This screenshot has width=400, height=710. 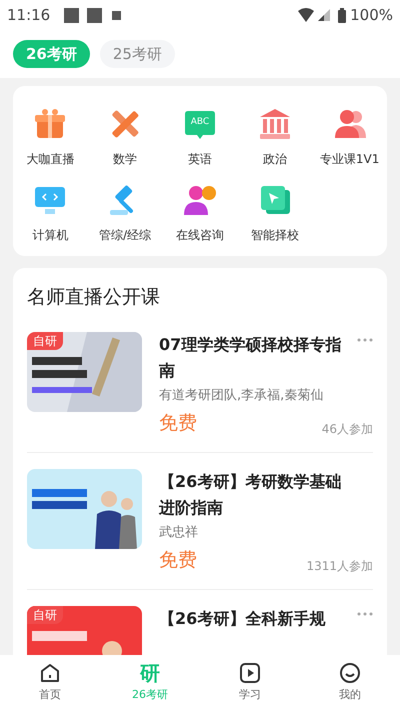 What do you see at coordinates (339, 566) in the screenshot?
I see `participant-count: 1311人参加` at bounding box center [339, 566].